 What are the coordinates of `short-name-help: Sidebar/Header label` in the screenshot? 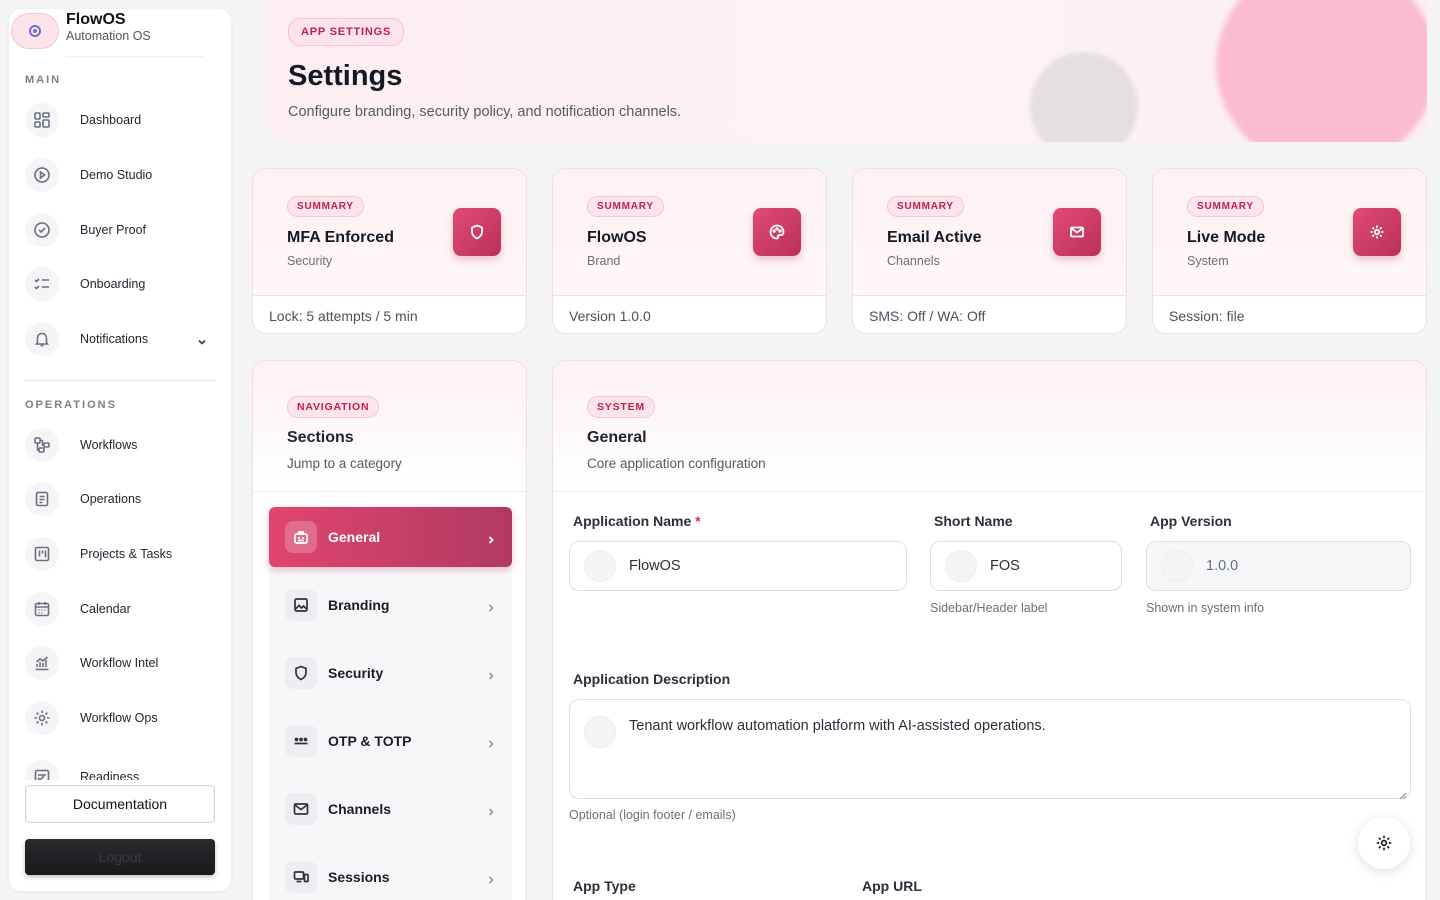 It's located at (989, 608).